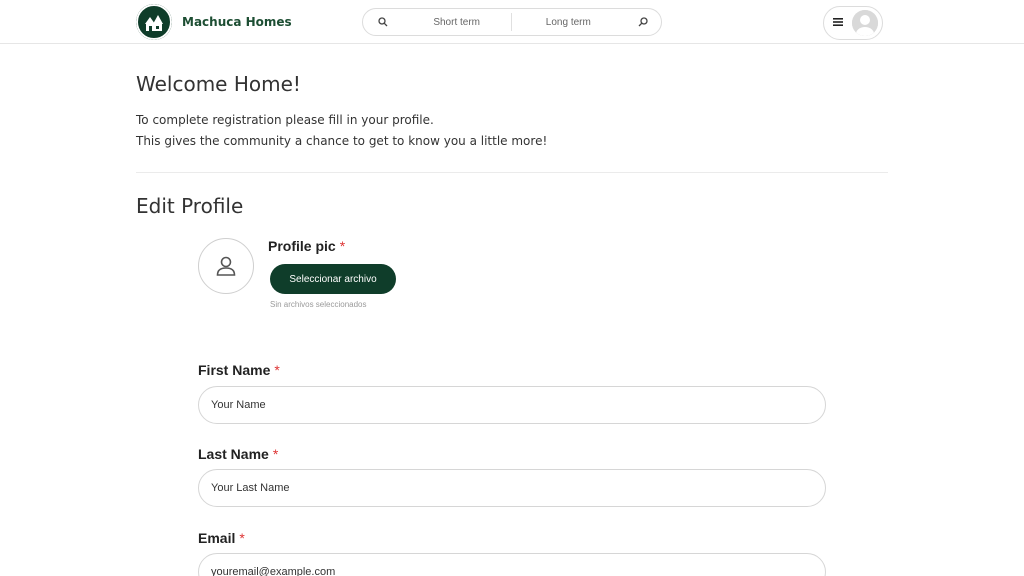 The height and width of the screenshot is (576, 1024). Describe the element at coordinates (512, 405) in the screenshot. I see `first-name-field: Your Name` at that location.